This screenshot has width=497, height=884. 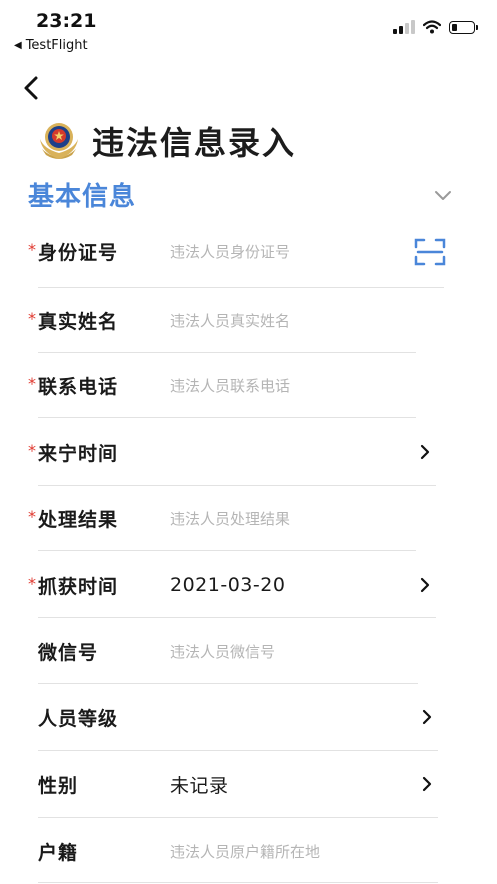 I want to click on gender-value: 未记录, so click(x=199, y=784).